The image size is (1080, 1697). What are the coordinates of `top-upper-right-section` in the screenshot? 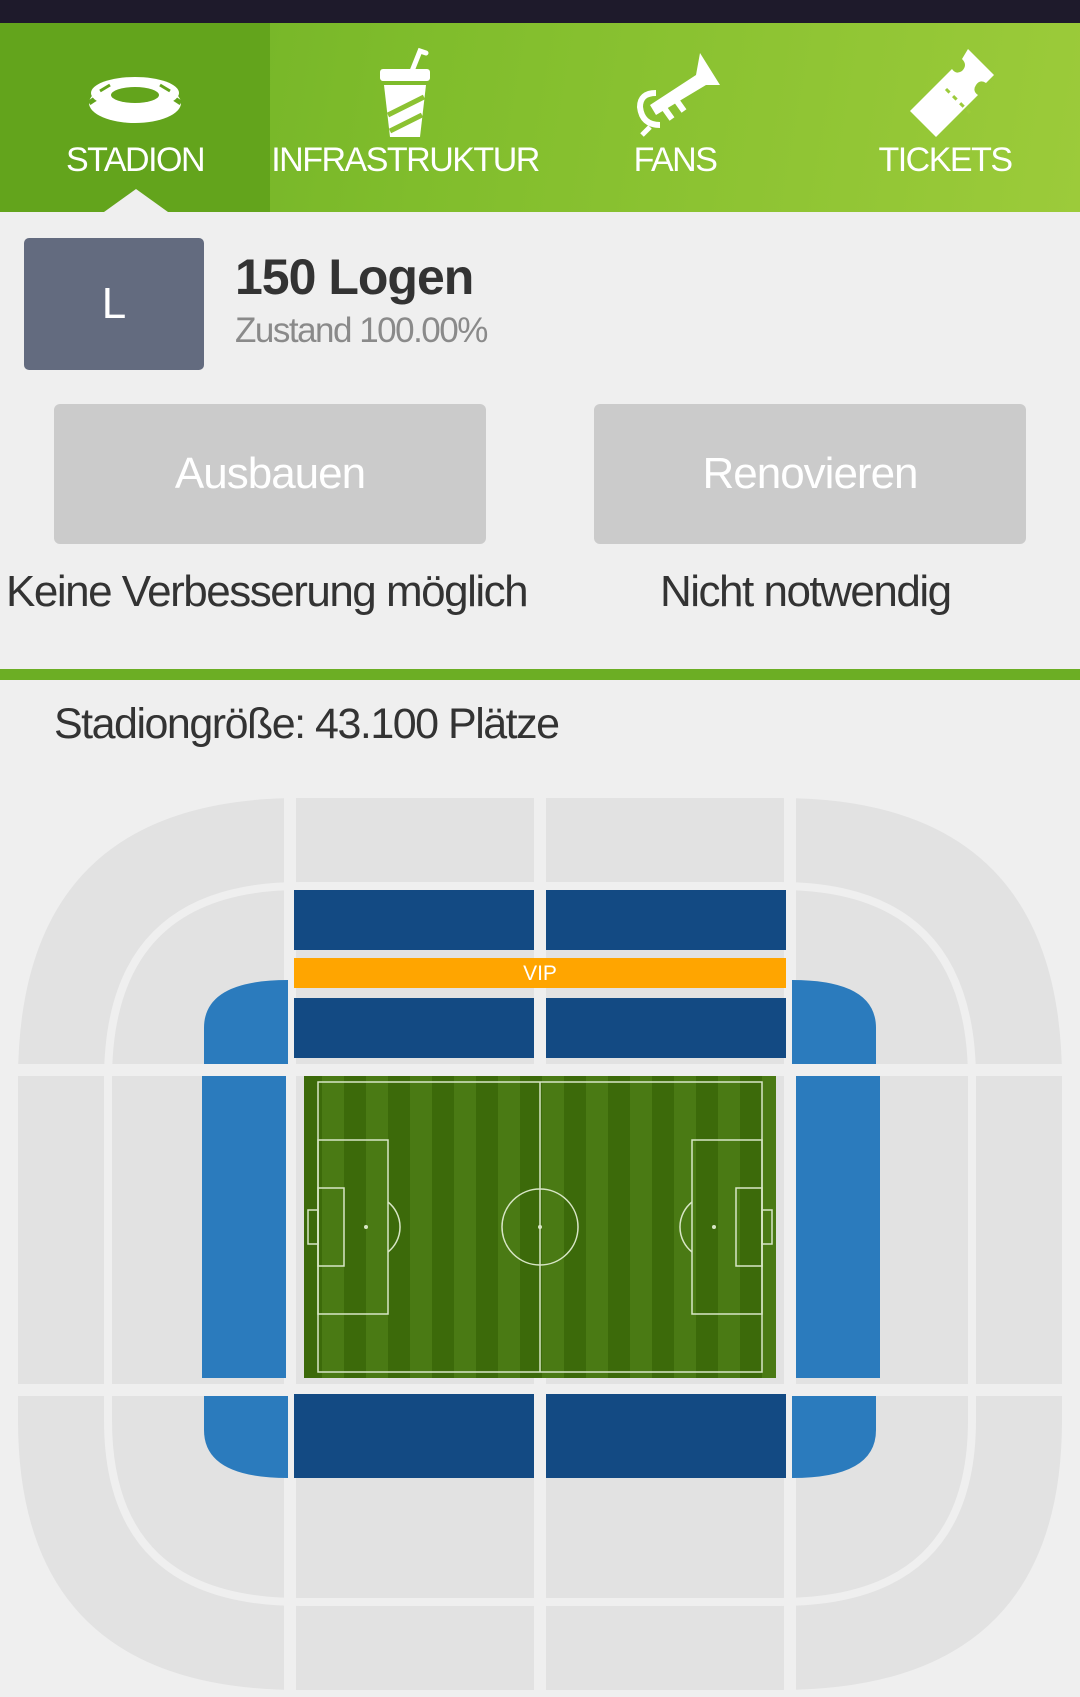 It's located at (666, 920).